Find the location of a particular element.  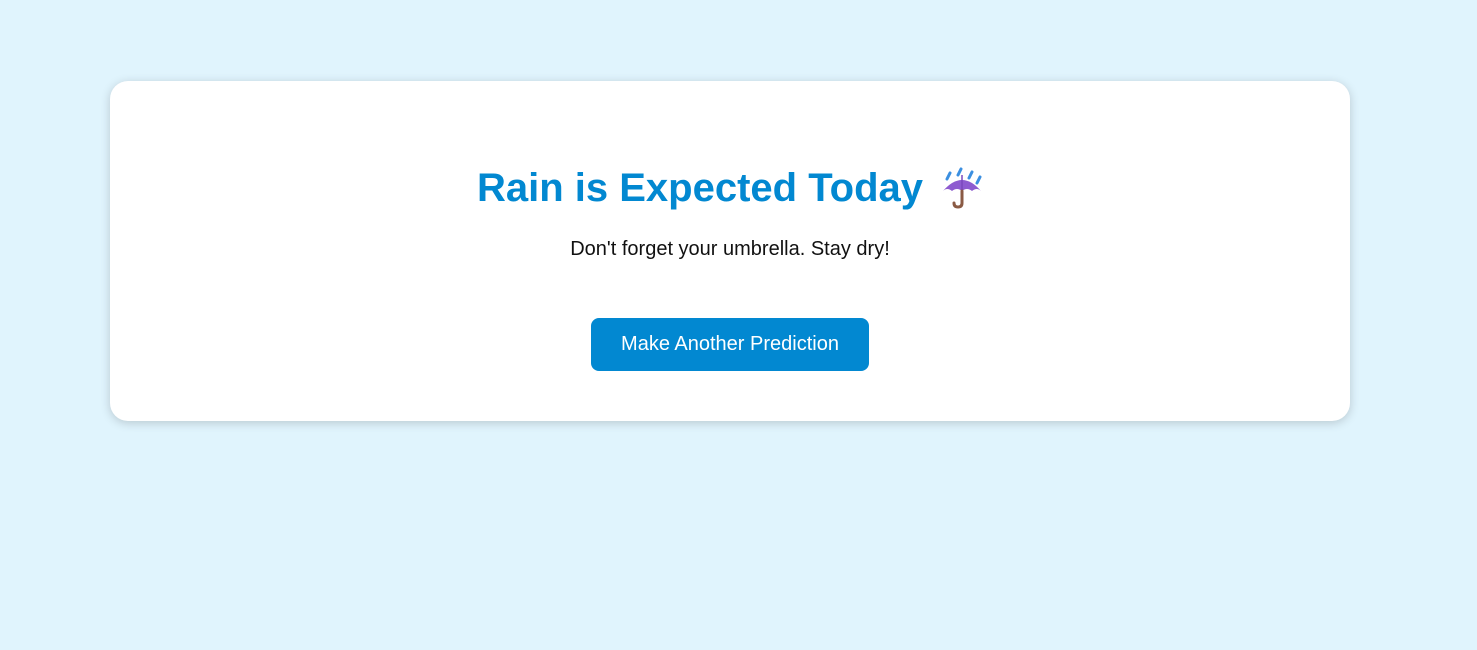

umbrella-with-rain-icon is located at coordinates (962, 188).